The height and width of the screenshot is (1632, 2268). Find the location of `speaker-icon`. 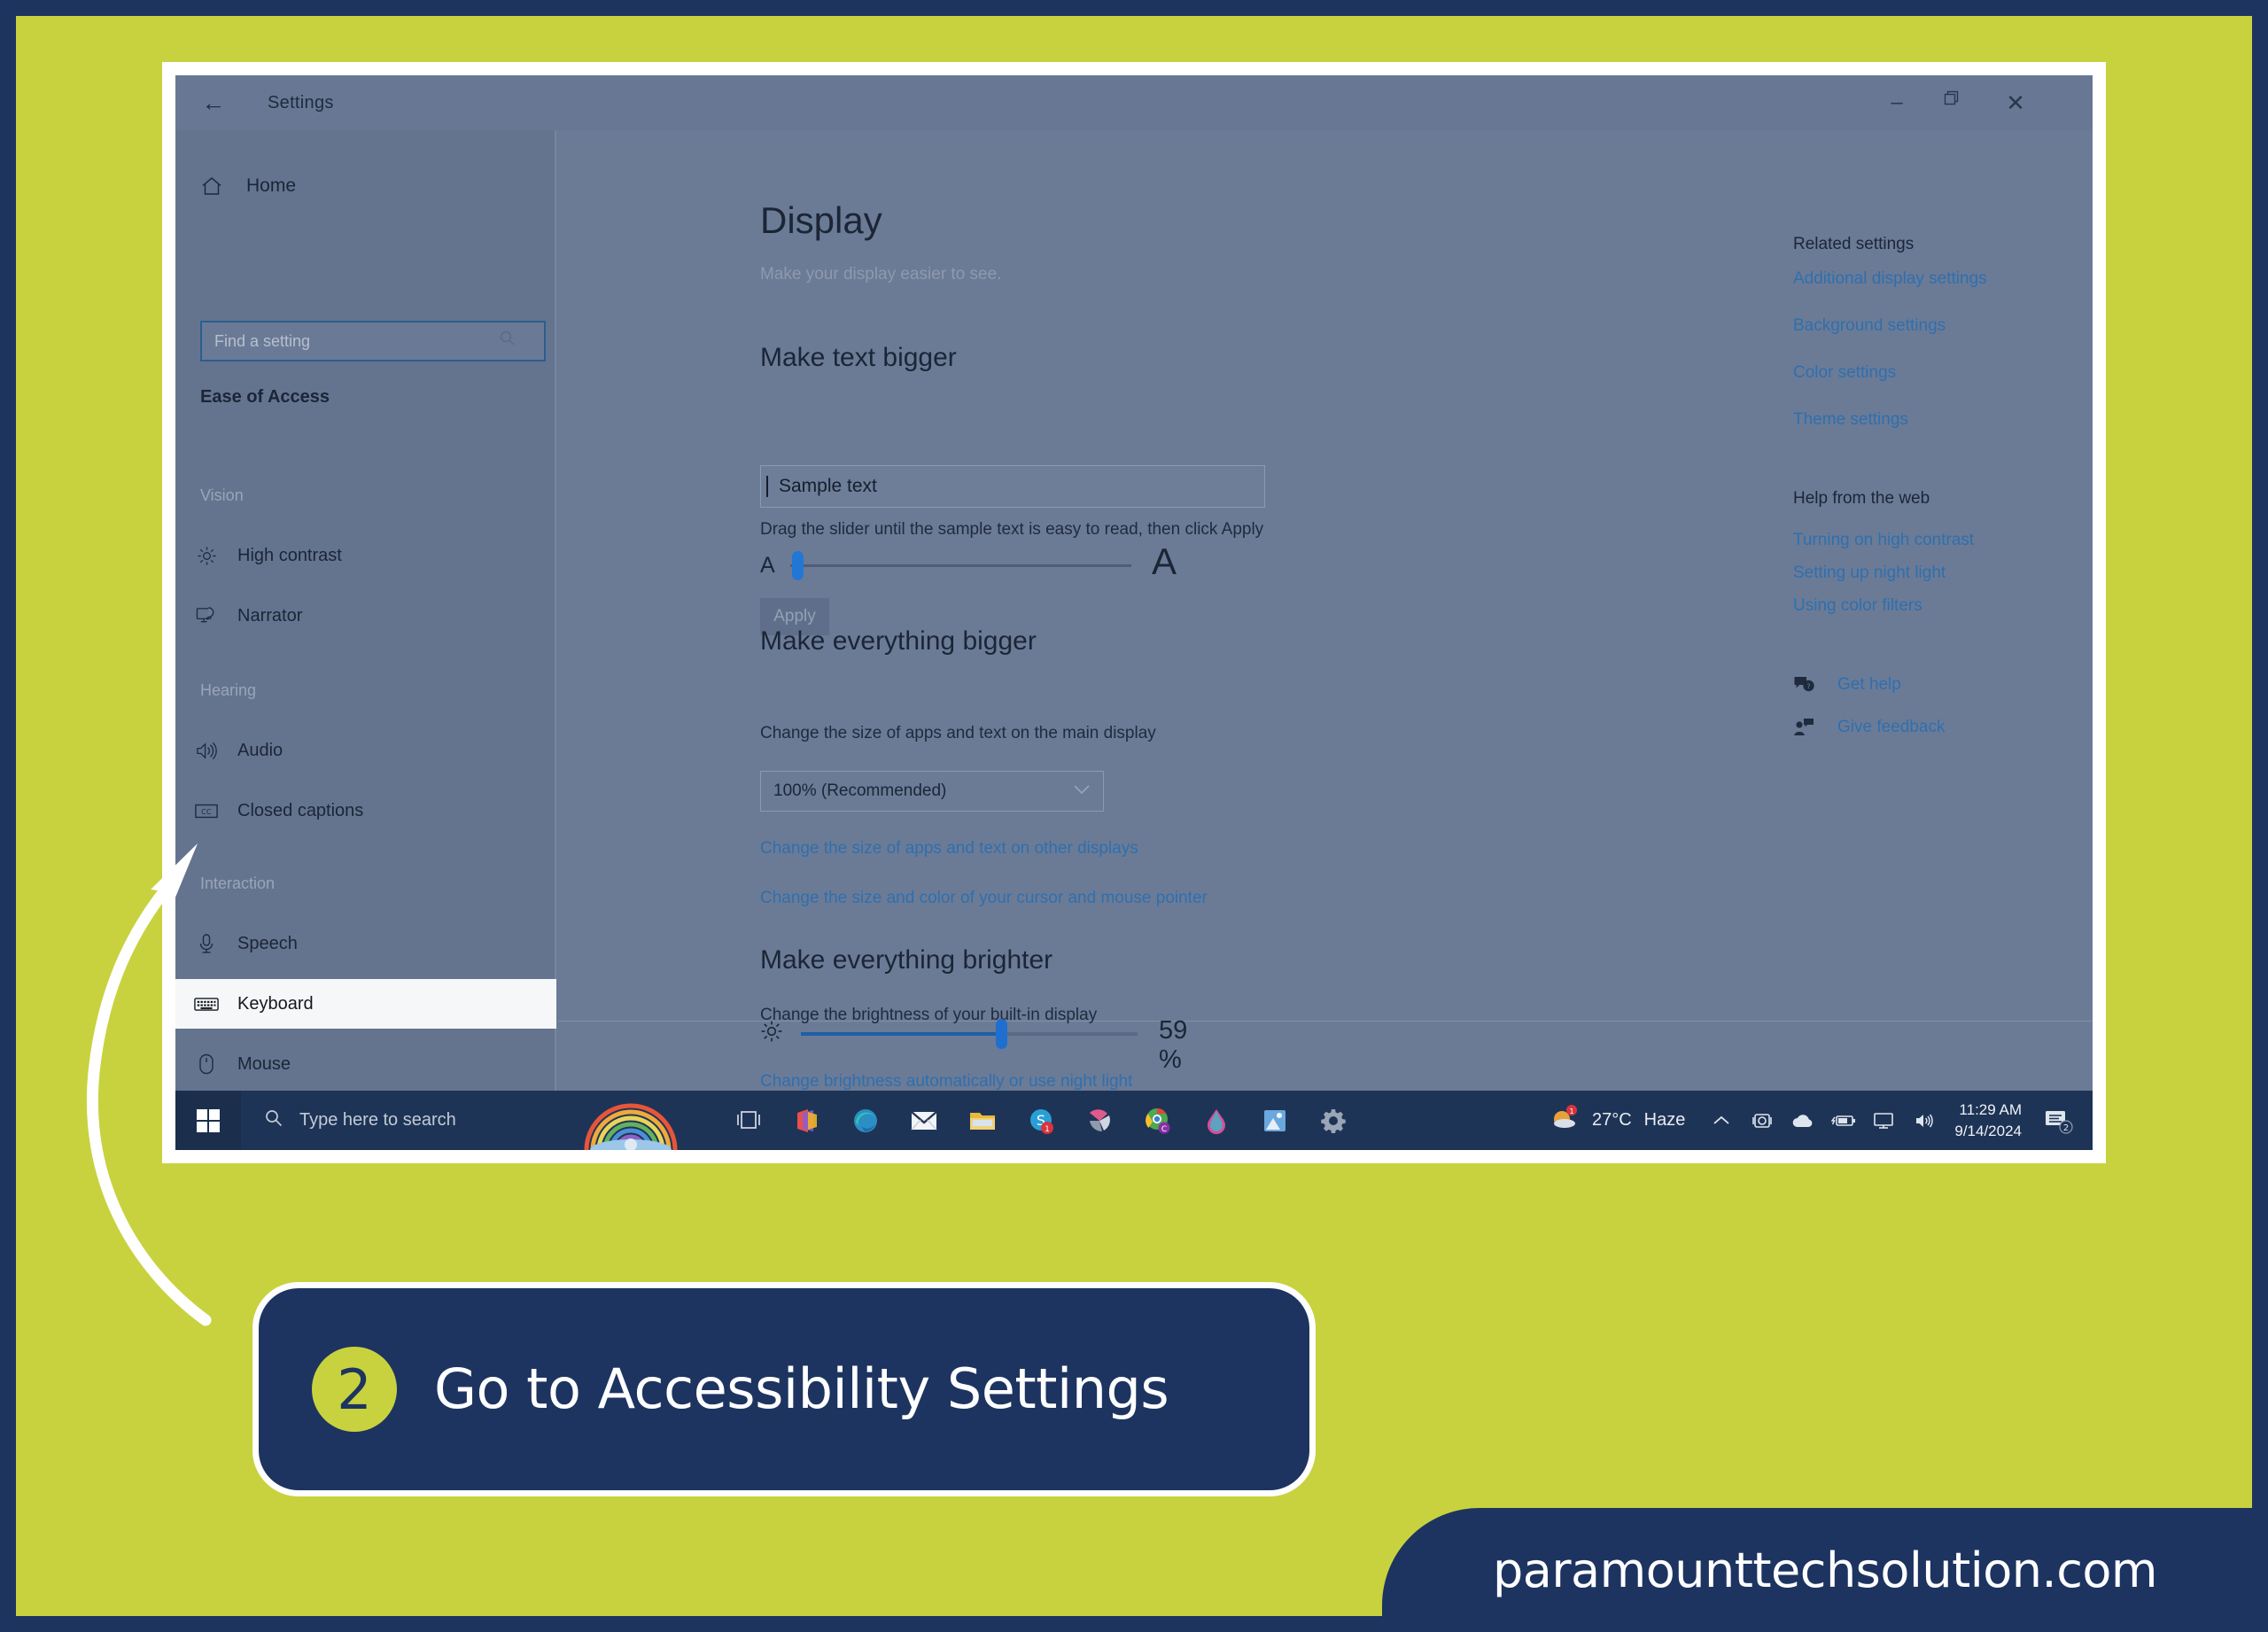

speaker-icon is located at coordinates (206, 751).